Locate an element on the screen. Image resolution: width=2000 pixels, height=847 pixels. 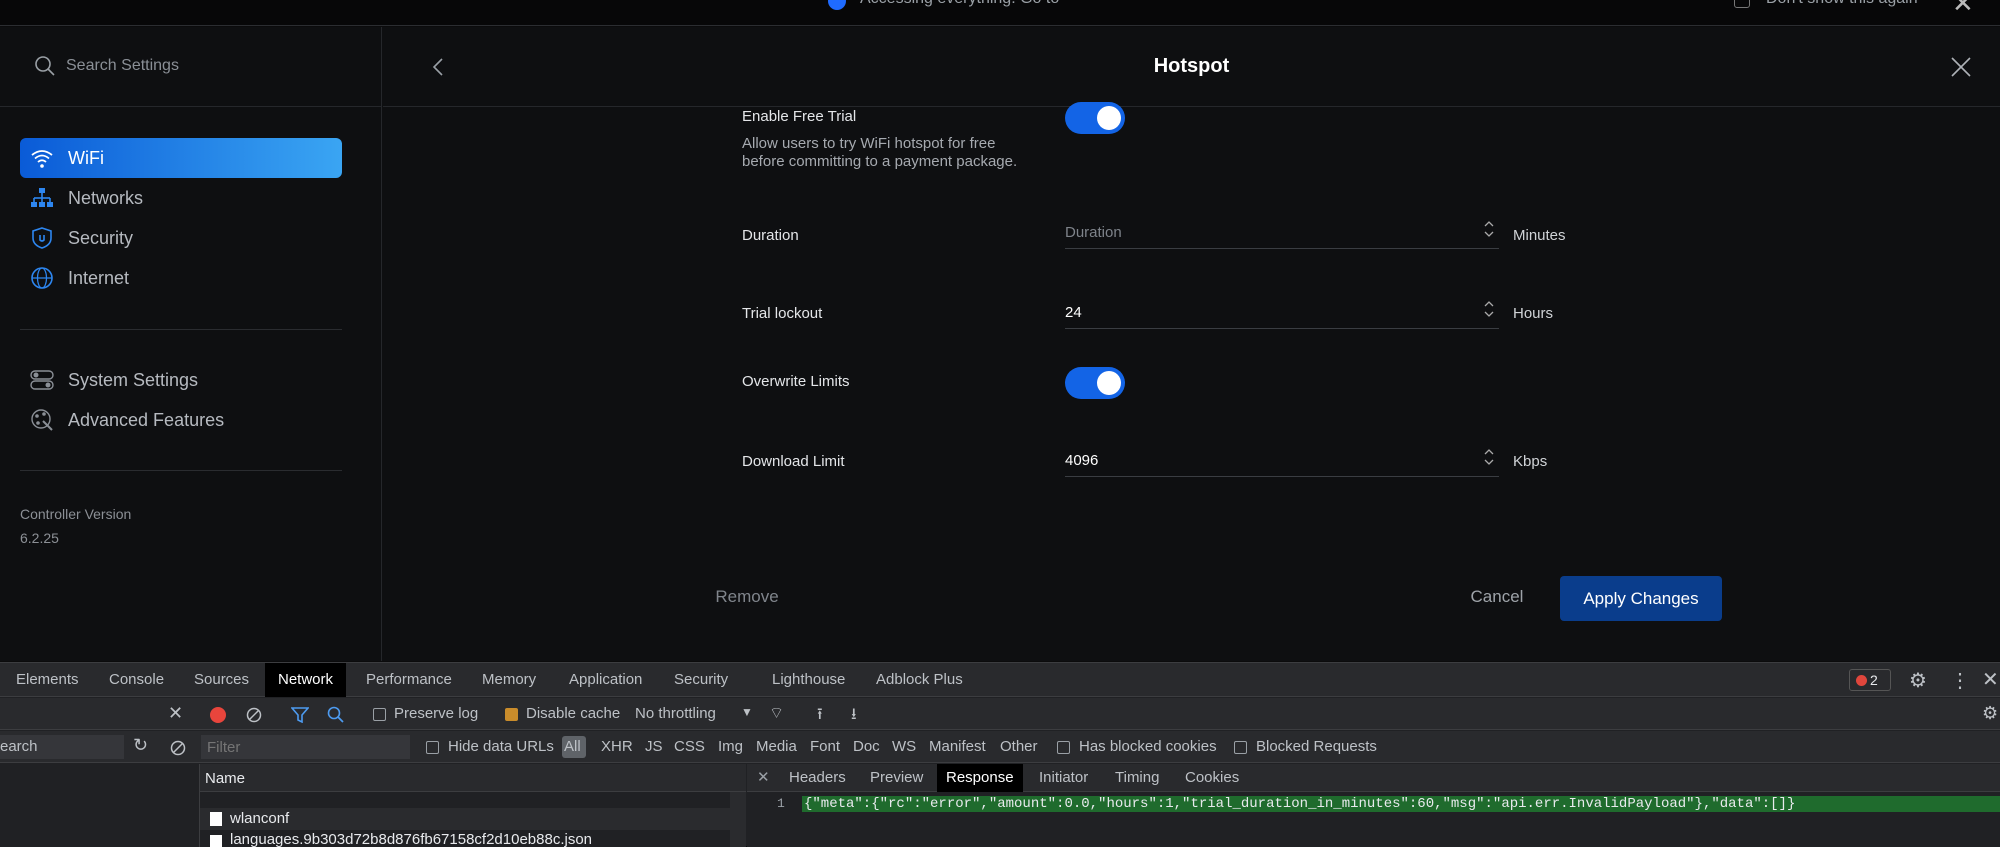
type-css: CSS is located at coordinates (689, 746).